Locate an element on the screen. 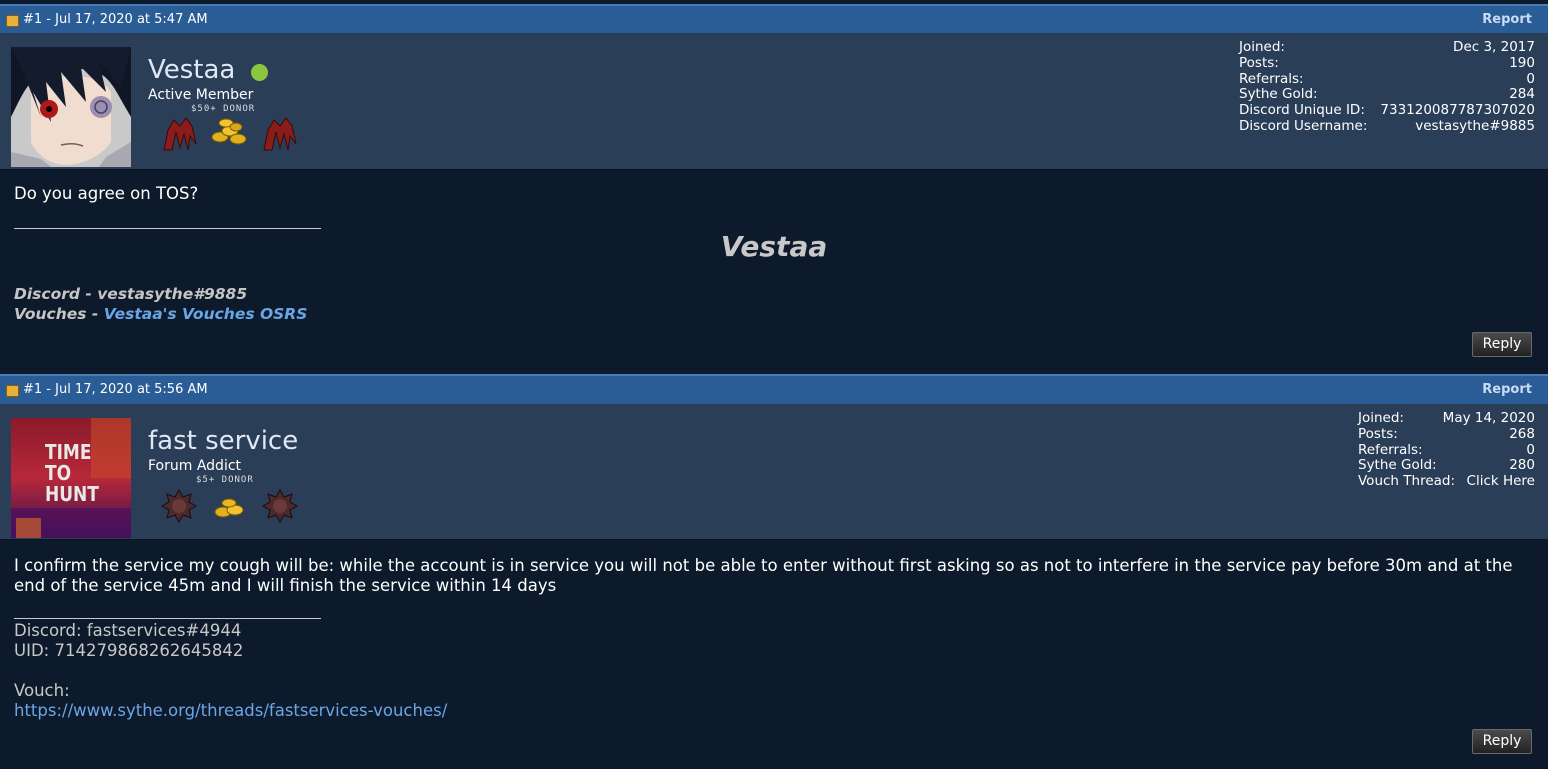  vouches-label: Vouches - is located at coordinates (59, 314).